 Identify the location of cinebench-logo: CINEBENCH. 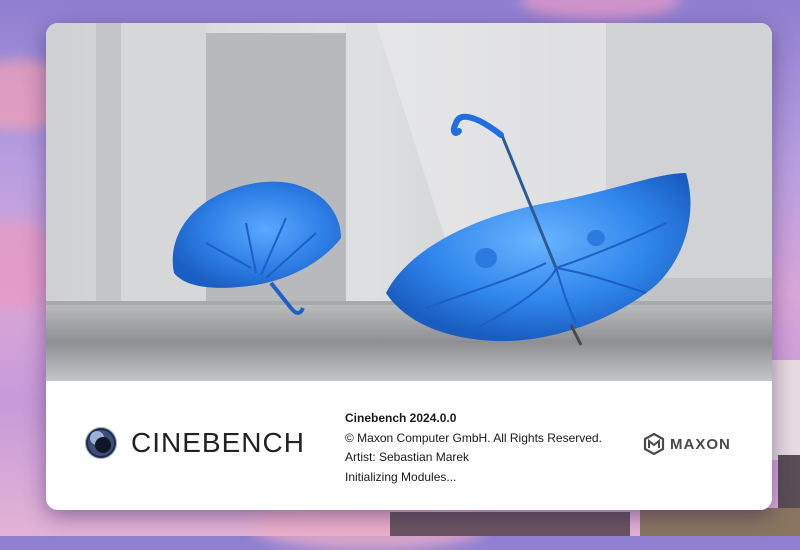
(194, 443).